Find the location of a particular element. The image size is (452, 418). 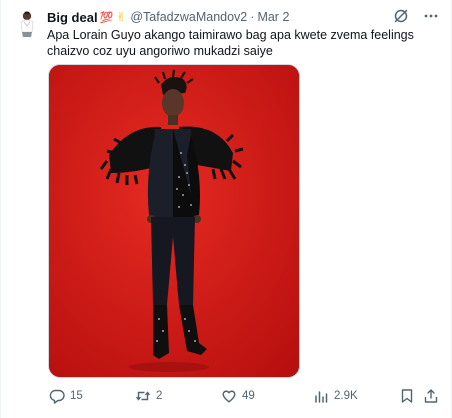

retweet-button: 2 is located at coordinates (148, 396).